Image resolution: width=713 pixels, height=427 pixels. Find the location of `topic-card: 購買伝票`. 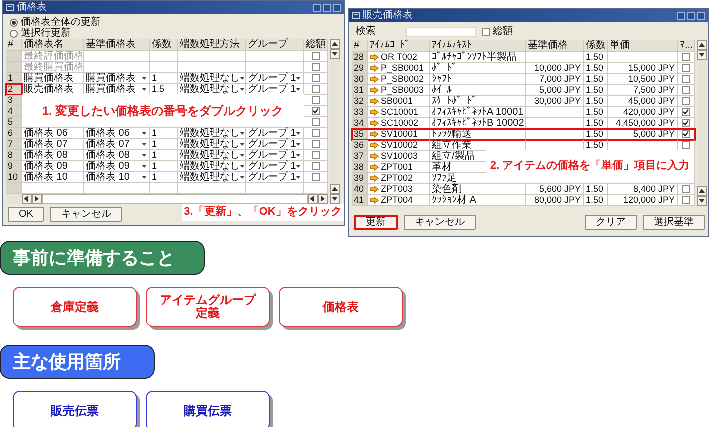

topic-card: 購買伝票 is located at coordinates (208, 409).